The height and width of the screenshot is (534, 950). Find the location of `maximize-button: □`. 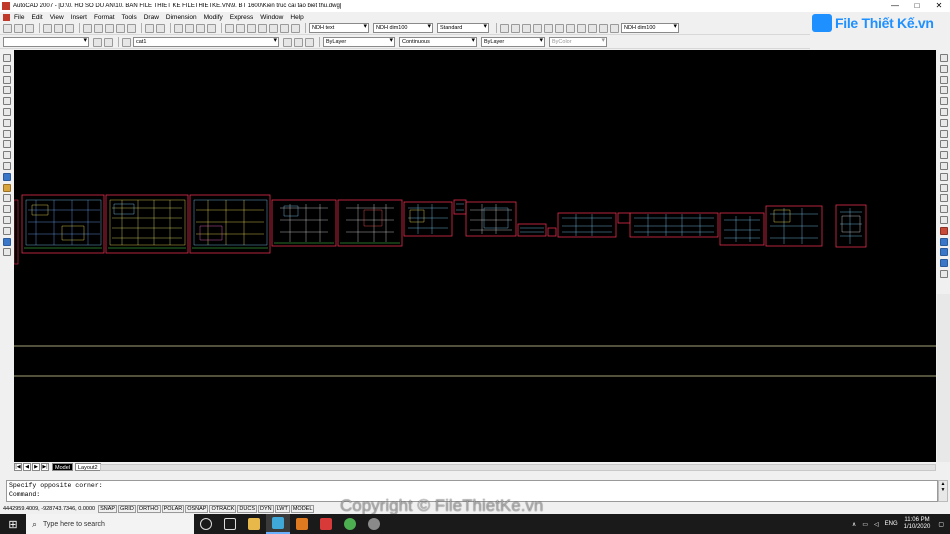

maximize-button: □ is located at coordinates (917, 6).